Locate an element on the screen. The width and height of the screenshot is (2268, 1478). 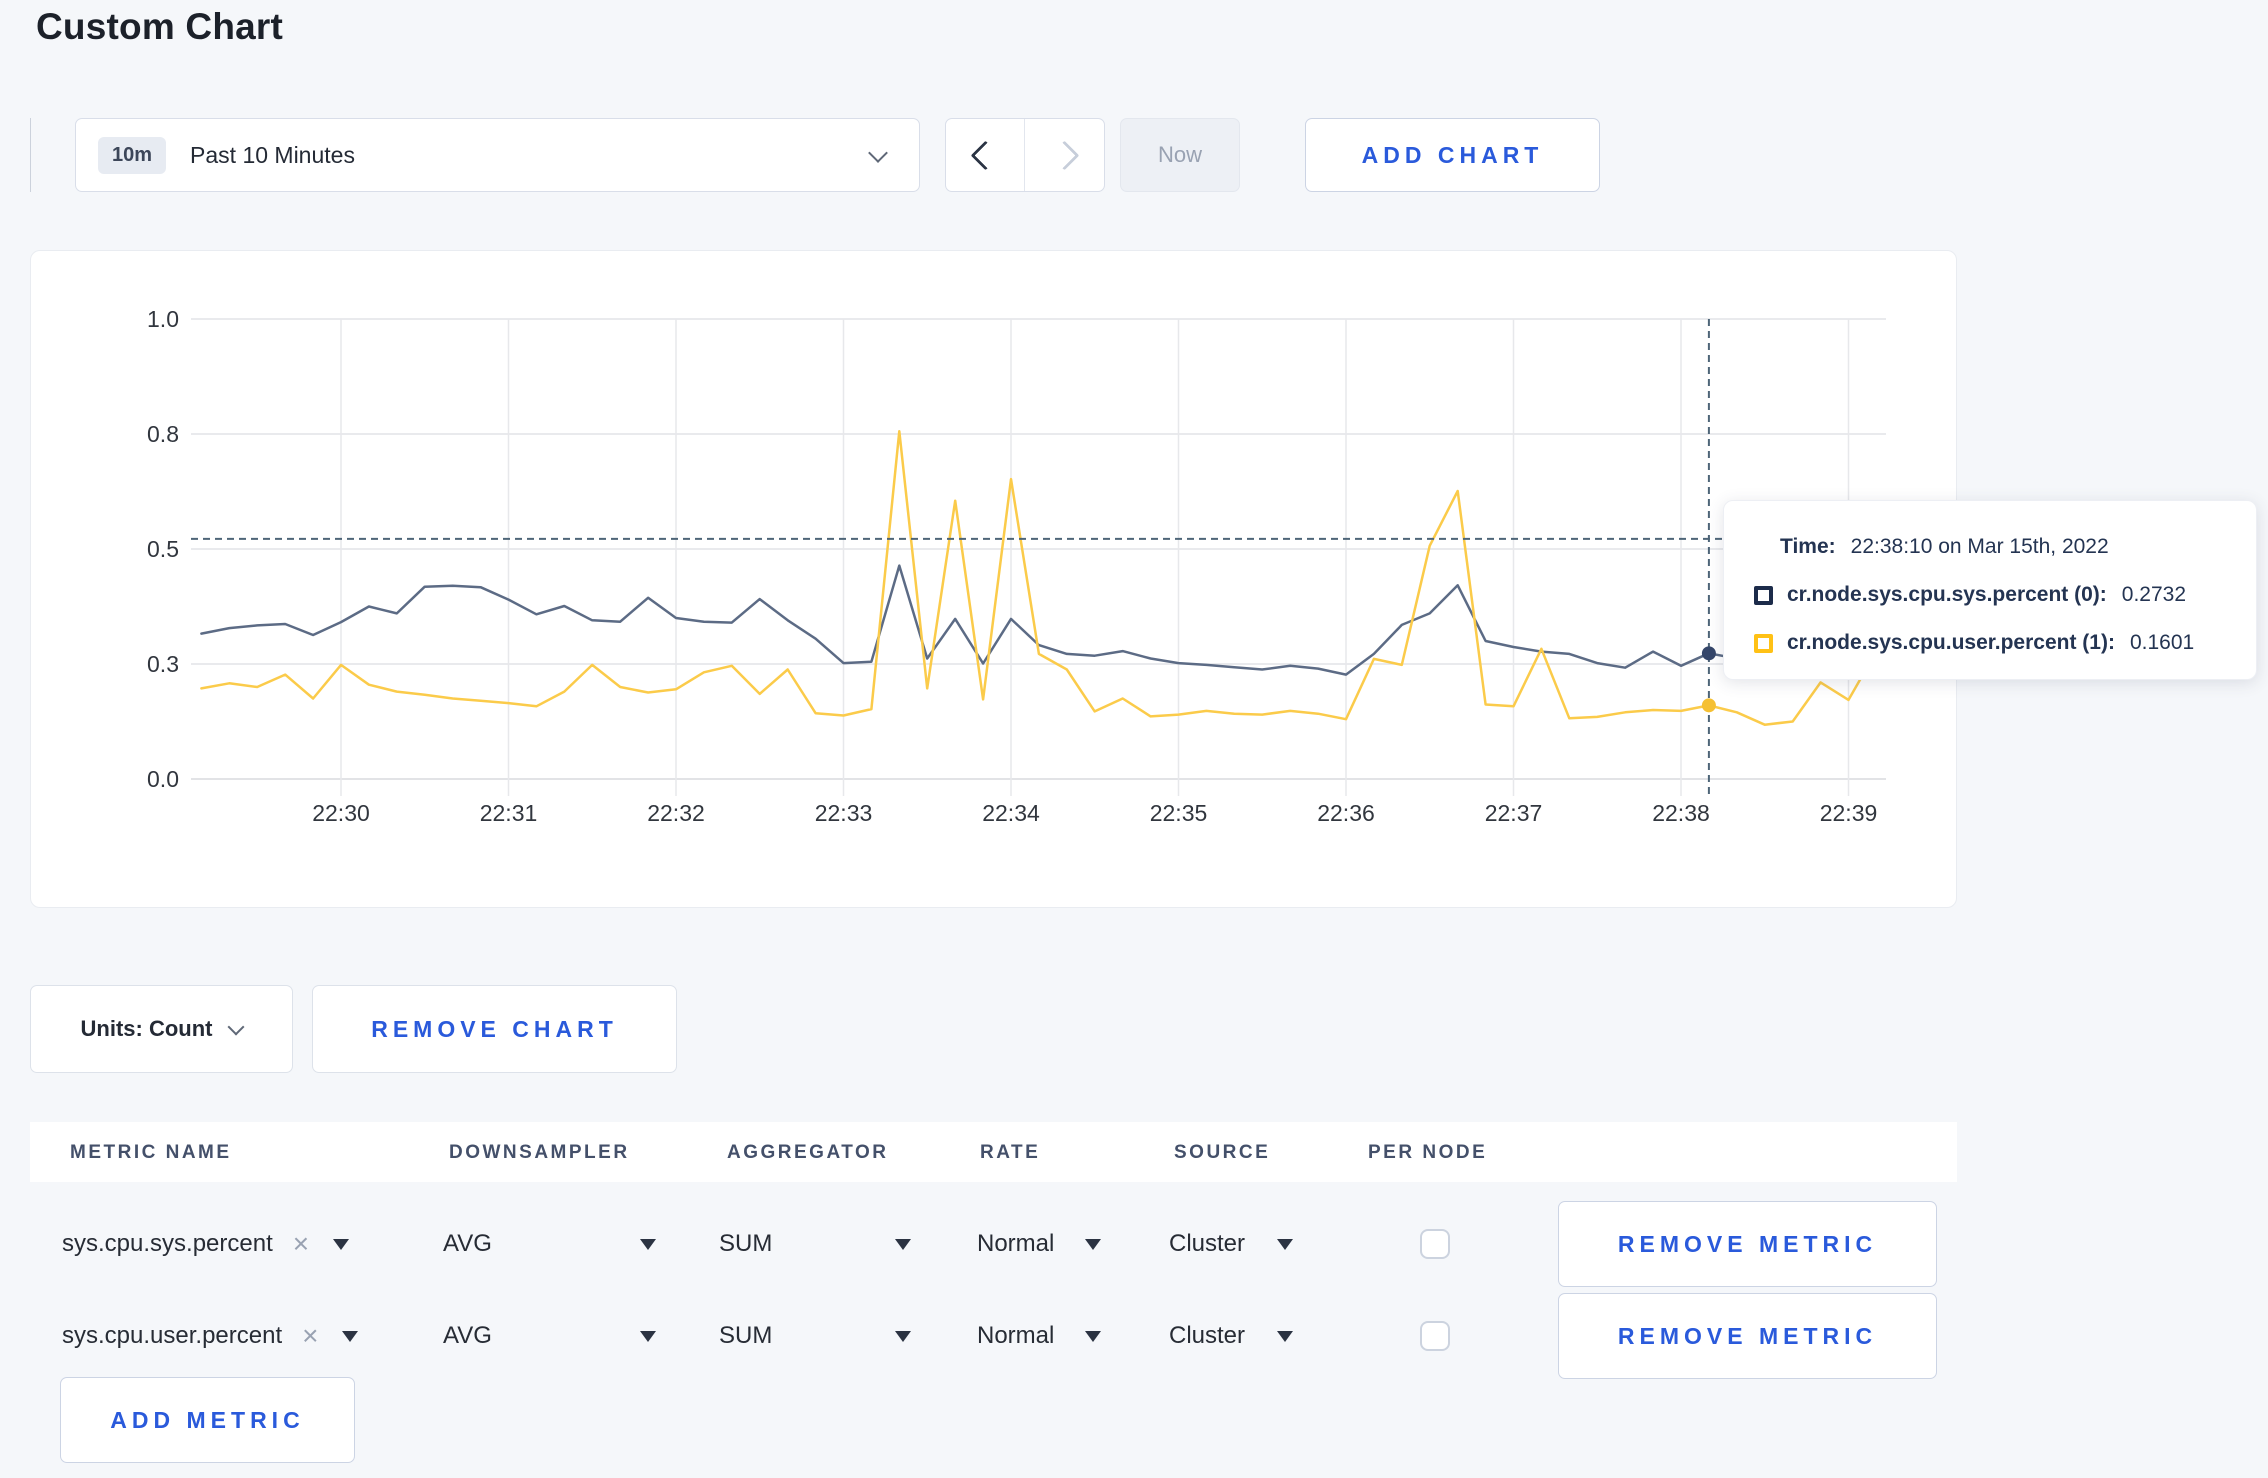
prev-time-button is located at coordinates (985, 155).